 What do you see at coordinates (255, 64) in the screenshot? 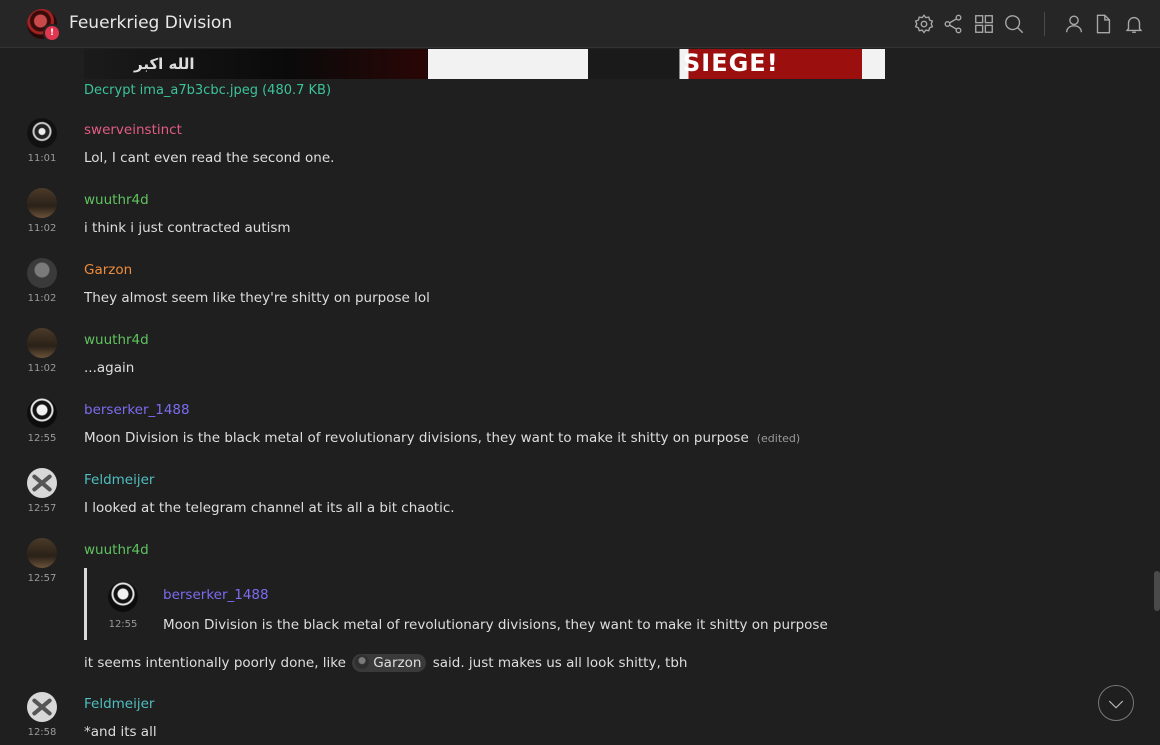
I see `image-left-panel: الله اكبر` at bounding box center [255, 64].